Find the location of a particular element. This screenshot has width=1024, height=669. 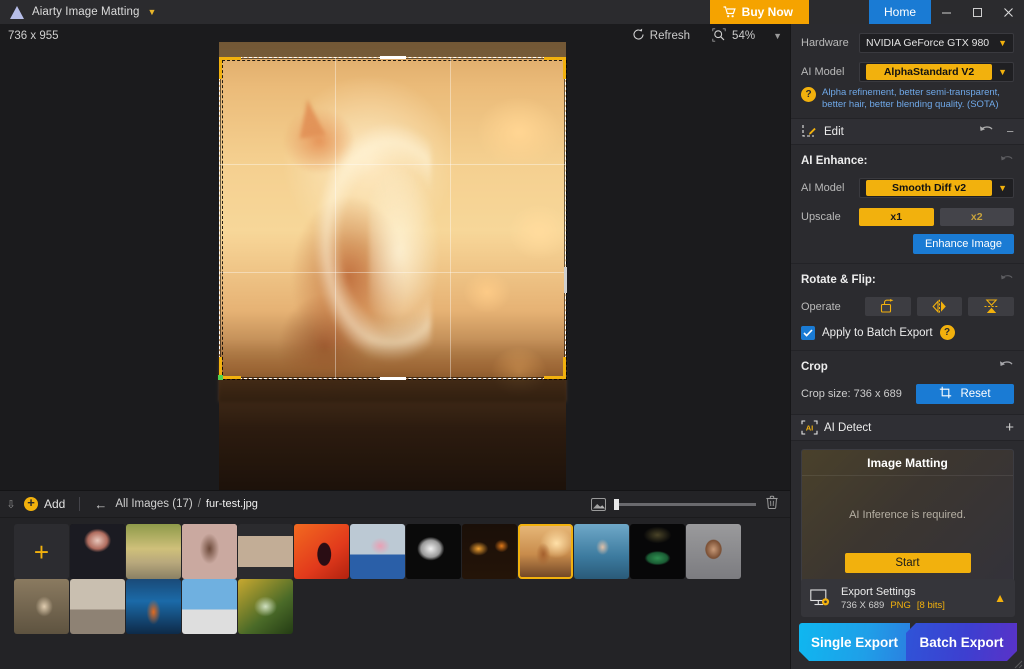

breadcrumb-all-images: All Images (17) is located at coordinates (153, 504).